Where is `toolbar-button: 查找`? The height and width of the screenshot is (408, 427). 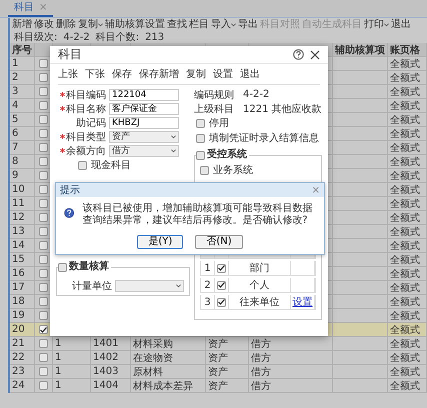
toolbar-button: 查找 is located at coordinates (177, 25).